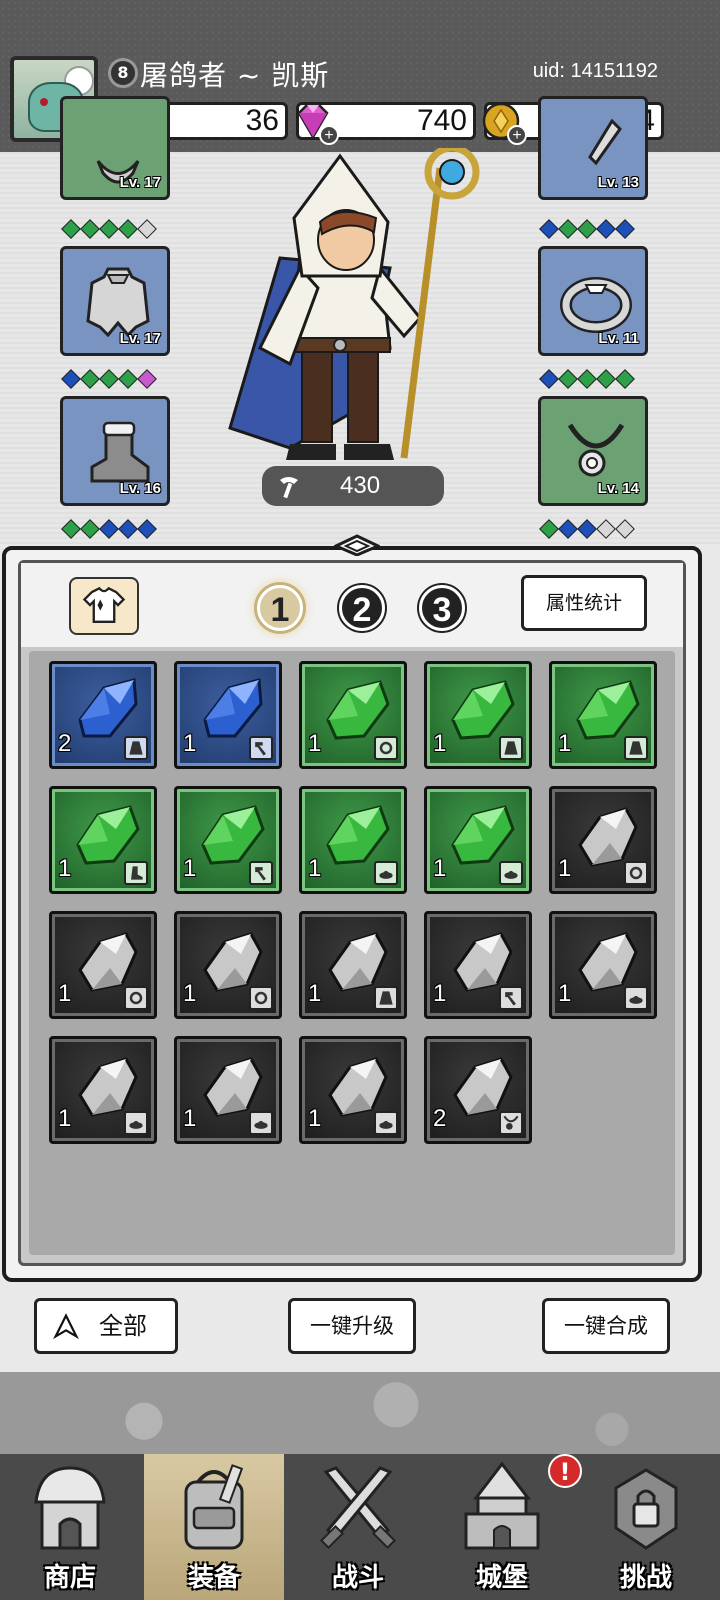 The width and height of the screenshot is (720, 1600). Describe the element at coordinates (213, 1578) in the screenshot. I see `nav-equipment-label: 装备` at that location.